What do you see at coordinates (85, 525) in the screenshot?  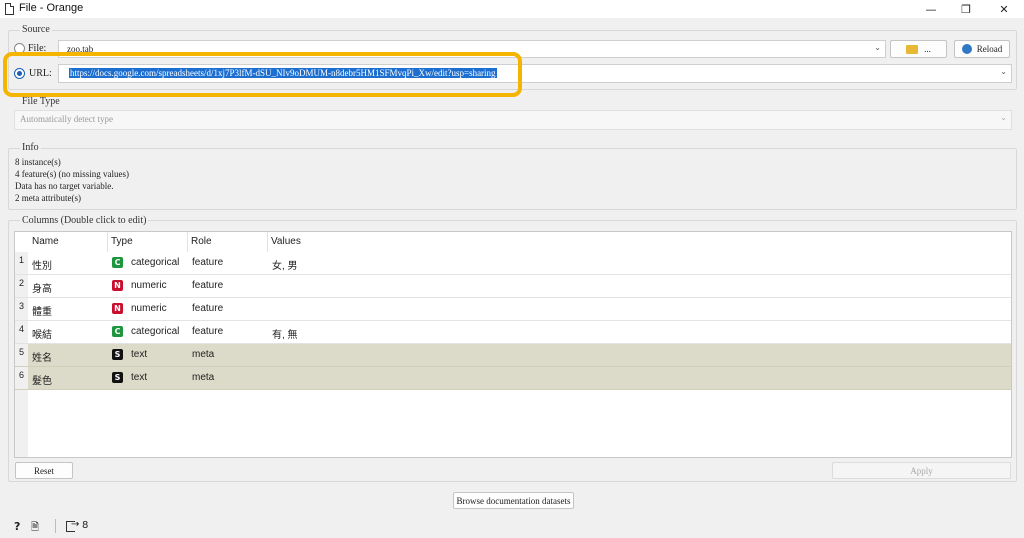 I see `output-count: 8` at bounding box center [85, 525].